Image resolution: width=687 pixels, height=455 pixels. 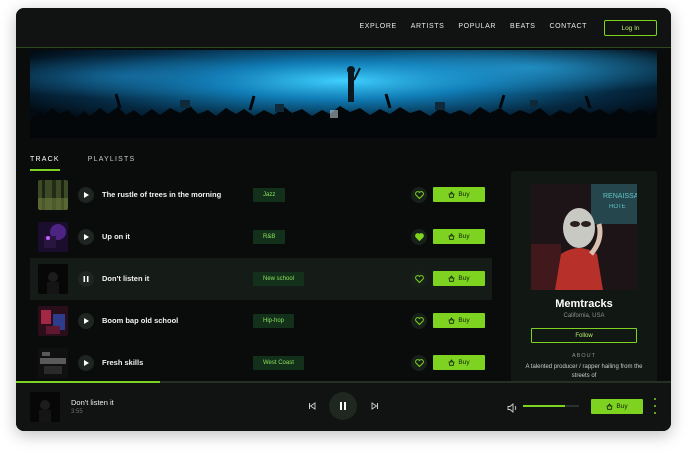 I want to click on svg-text: HOTE, so click(x=617, y=207).